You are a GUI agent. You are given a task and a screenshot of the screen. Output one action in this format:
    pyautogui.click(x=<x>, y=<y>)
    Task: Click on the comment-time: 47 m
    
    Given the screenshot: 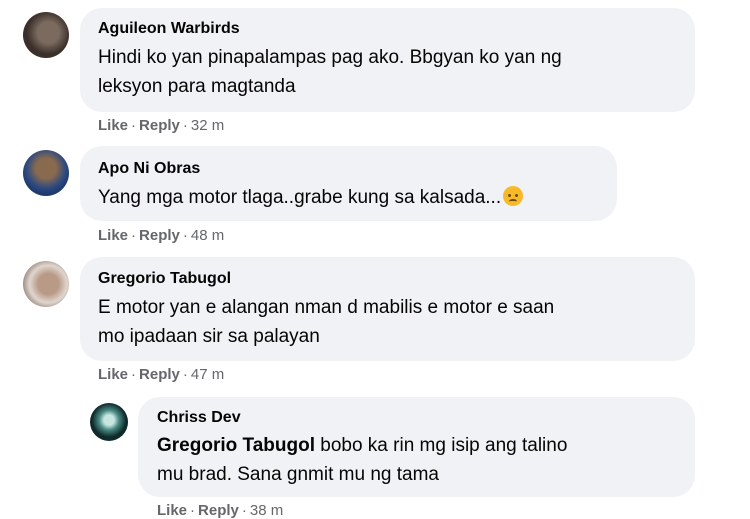 What is the action you would take?
    pyautogui.click(x=207, y=374)
    